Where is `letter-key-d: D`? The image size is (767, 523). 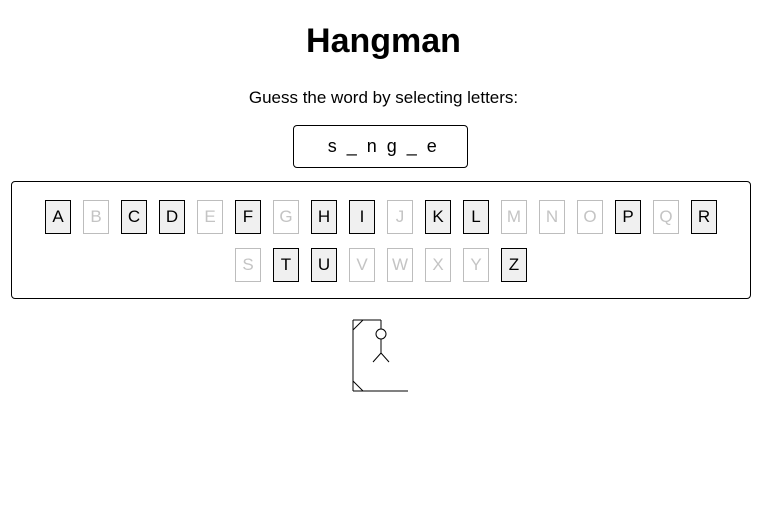
letter-key-d: D is located at coordinates (172, 217).